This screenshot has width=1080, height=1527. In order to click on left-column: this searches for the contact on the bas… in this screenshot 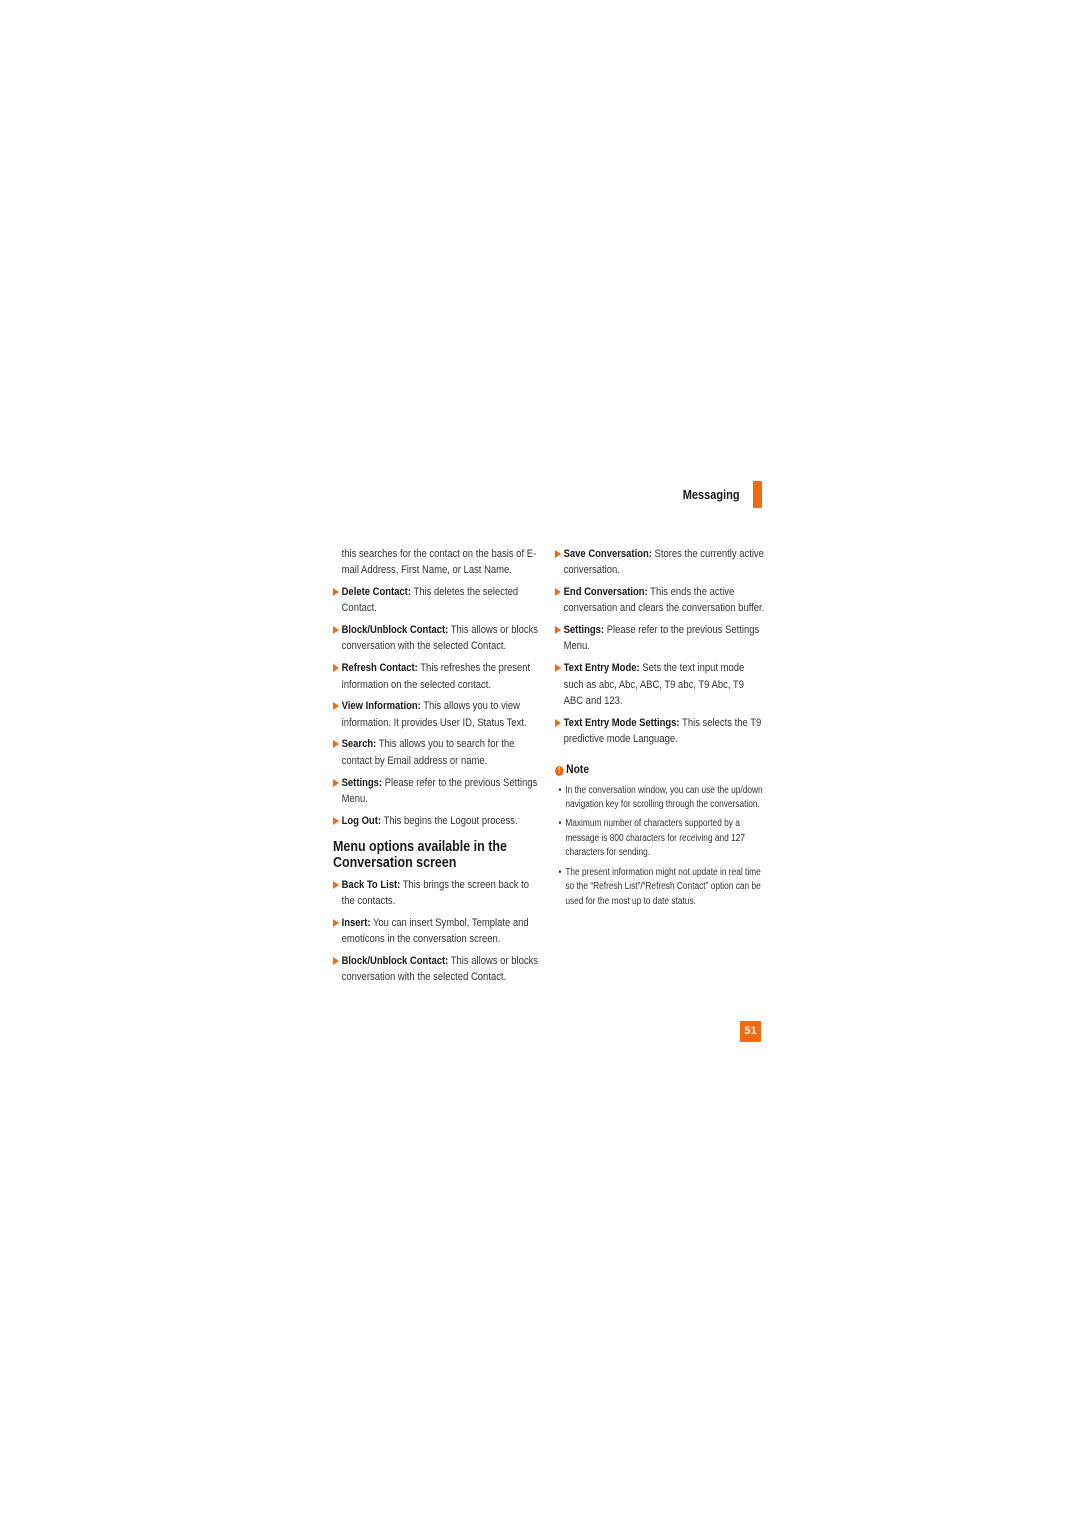, I will do `click(438, 768)`.